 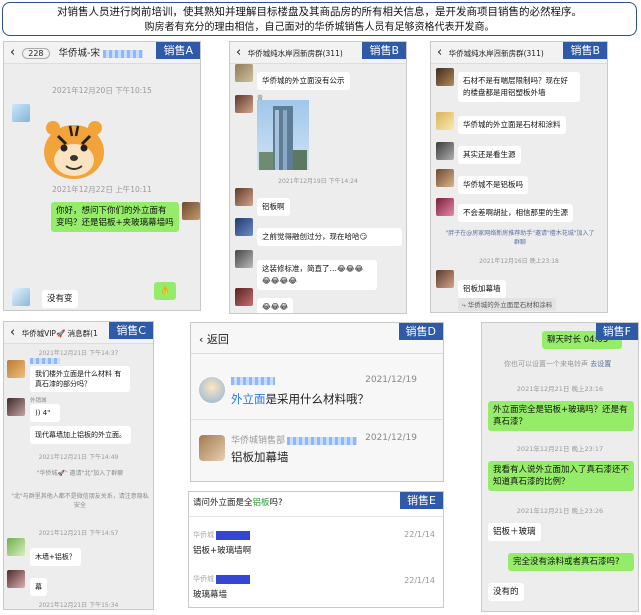 I want to click on question-text: 请问外立面是全铝板吗?, so click(x=238, y=503).